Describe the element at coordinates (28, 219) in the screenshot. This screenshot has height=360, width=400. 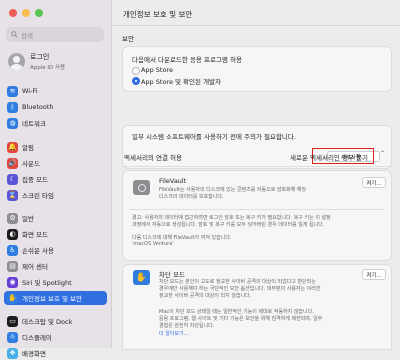
I see `sidebar-item-label: 일반` at that location.